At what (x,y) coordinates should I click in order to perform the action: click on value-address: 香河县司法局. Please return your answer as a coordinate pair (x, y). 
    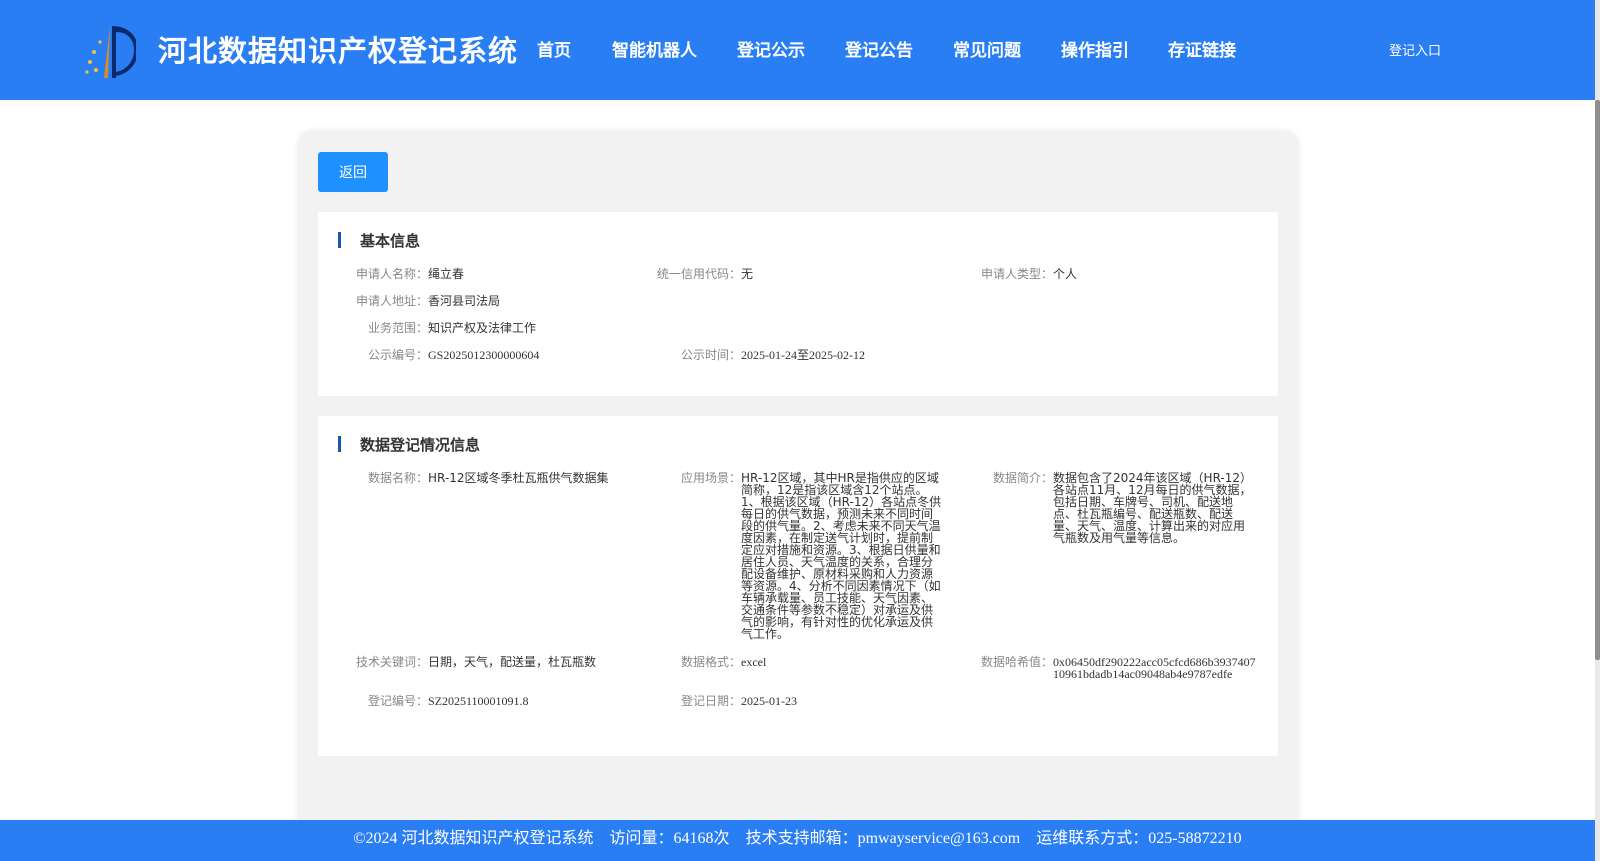
    Looking at the image, I should click on (464, 301).